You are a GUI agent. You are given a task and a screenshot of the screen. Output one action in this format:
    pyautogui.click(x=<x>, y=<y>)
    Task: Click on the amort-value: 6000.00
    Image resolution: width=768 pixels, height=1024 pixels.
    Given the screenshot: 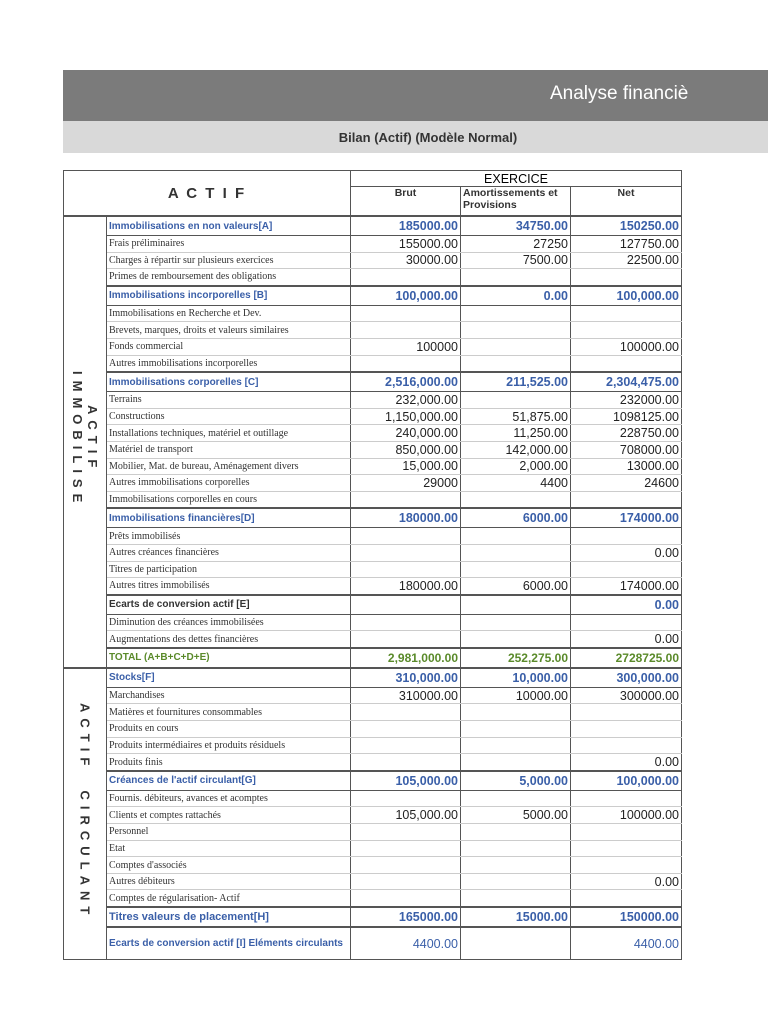 What is the action you would take?
    pyautogui.click(x=515, y=518)
    